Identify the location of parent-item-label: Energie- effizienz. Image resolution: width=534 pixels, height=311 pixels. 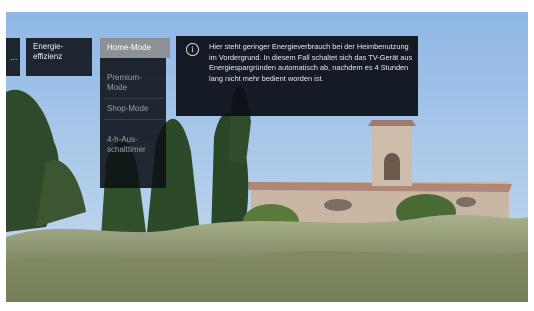
(48, 51).